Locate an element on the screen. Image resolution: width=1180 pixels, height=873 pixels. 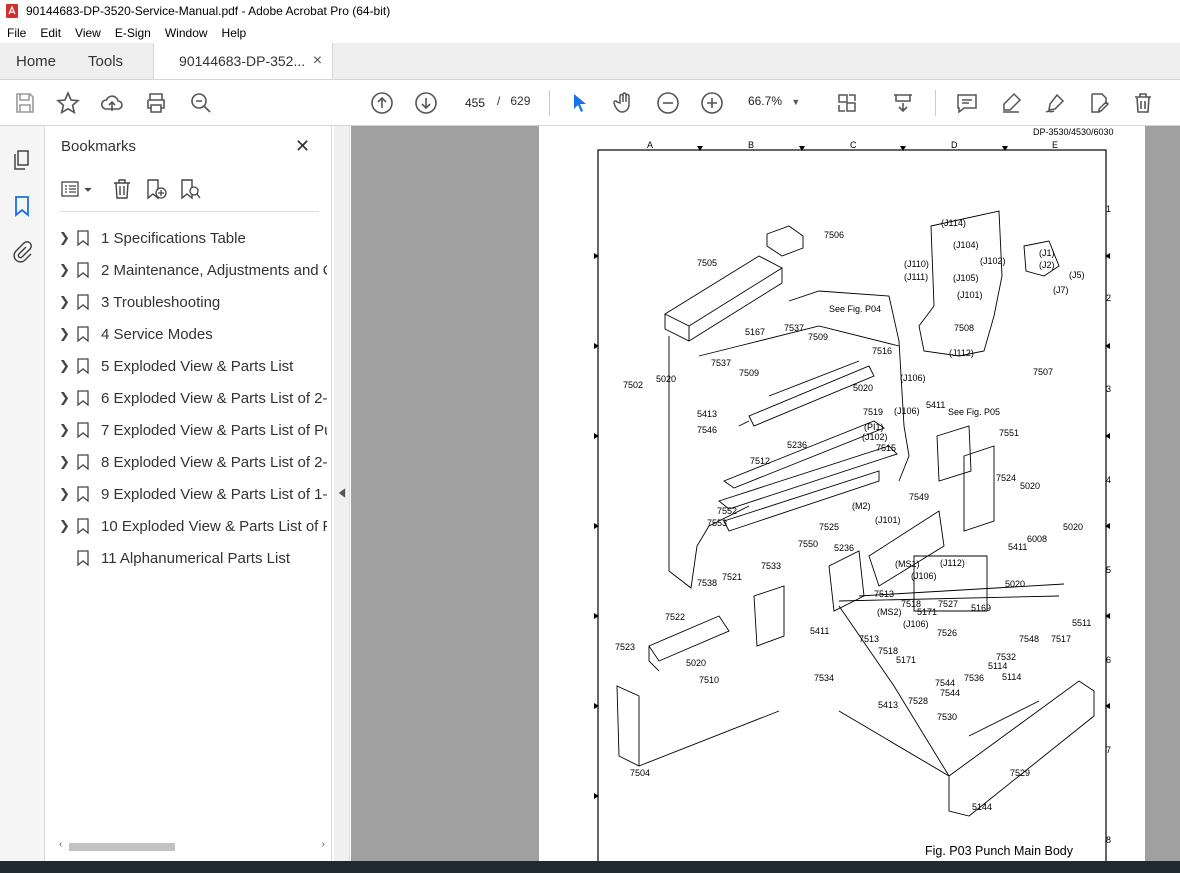
part-callout: 7537 is located at coordinates (794, 328).